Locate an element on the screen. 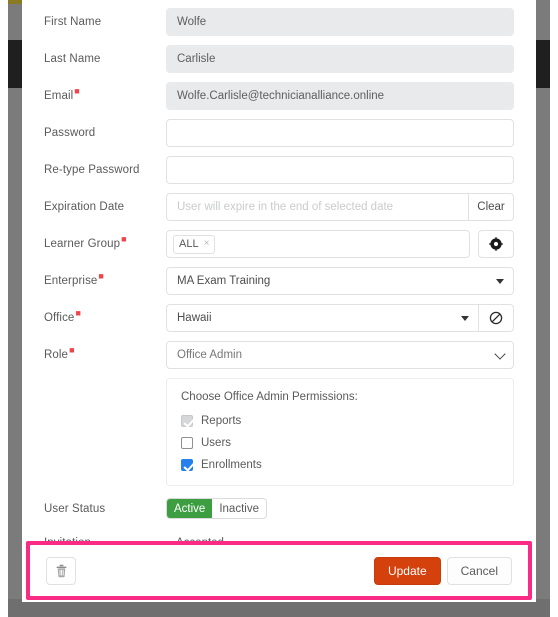 The image size is (558, 617). modal-footer-highlight: Update Cancel is located at coordinates (279, 570).